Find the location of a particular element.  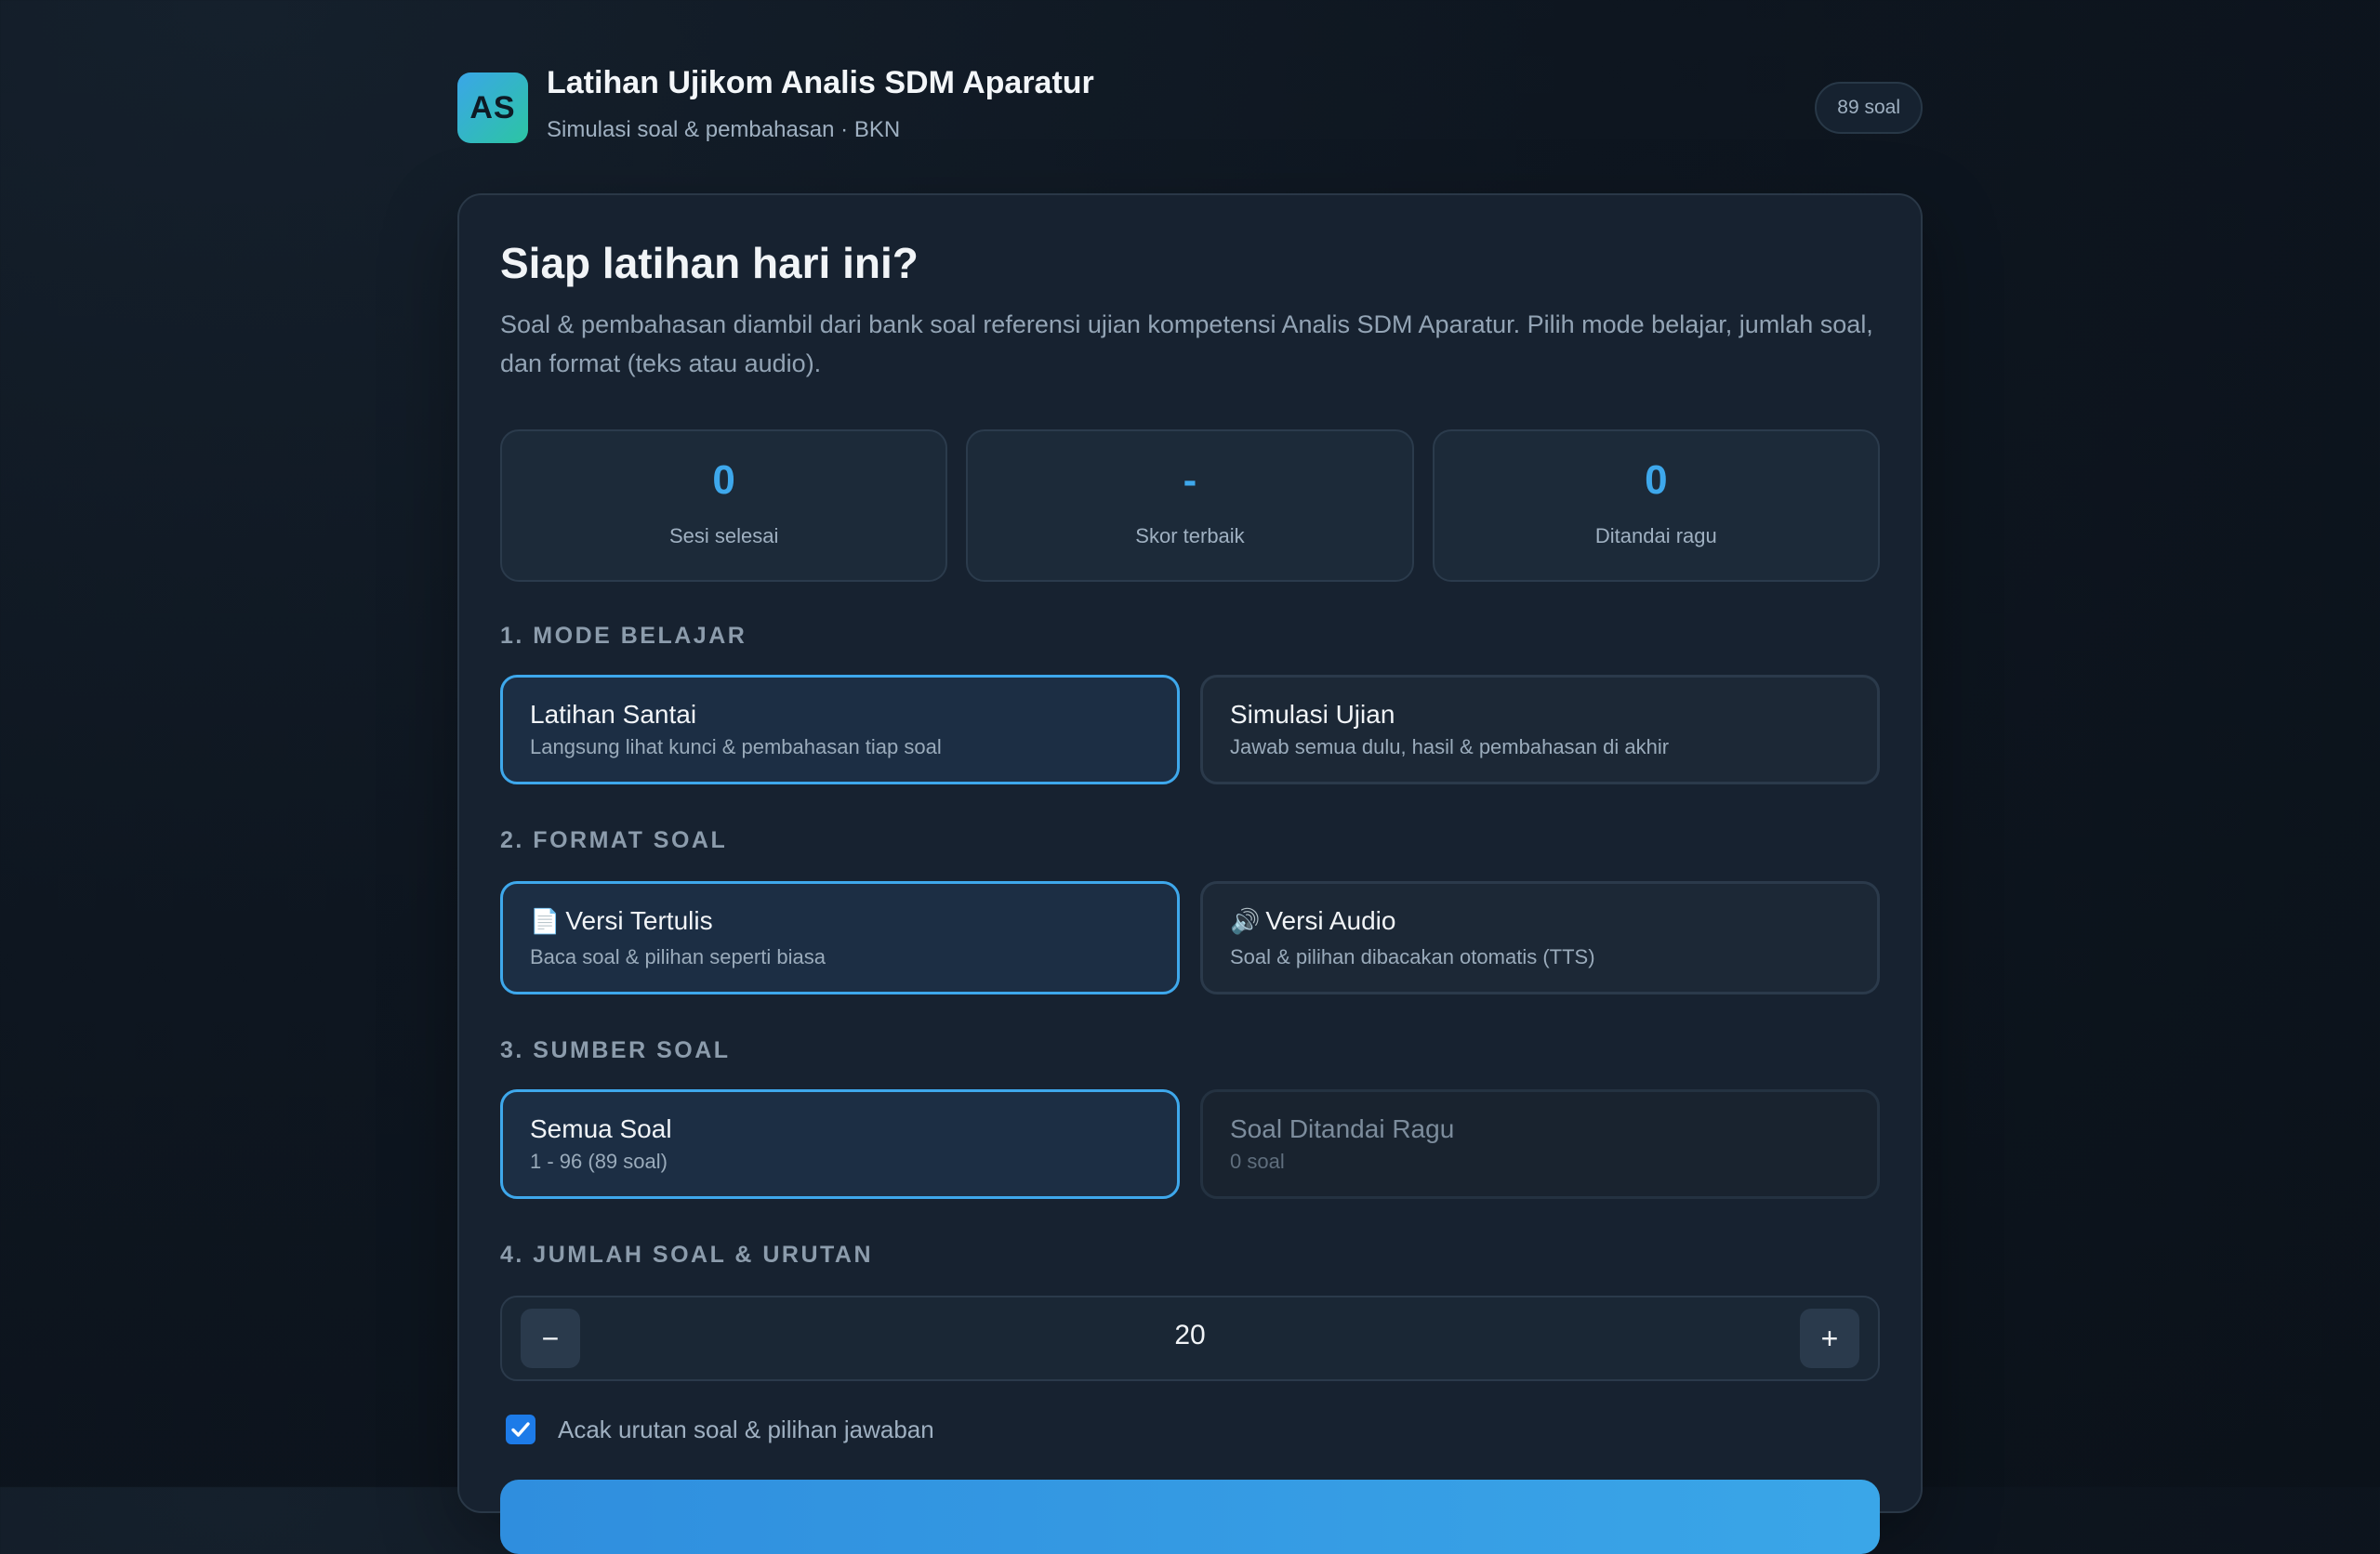

app-title: Latihan Ujikom Analis SDM Aparatur is located at coordinates (820, 82).